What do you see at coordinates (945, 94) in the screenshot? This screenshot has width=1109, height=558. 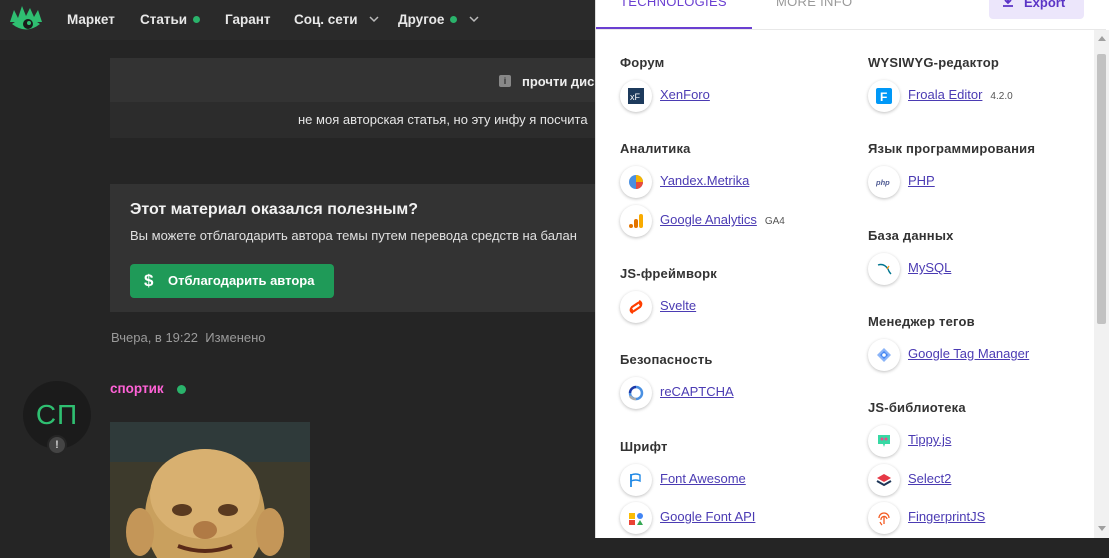 I see `tech-name-text: Froala Editor` at bounding box center [945, 94].